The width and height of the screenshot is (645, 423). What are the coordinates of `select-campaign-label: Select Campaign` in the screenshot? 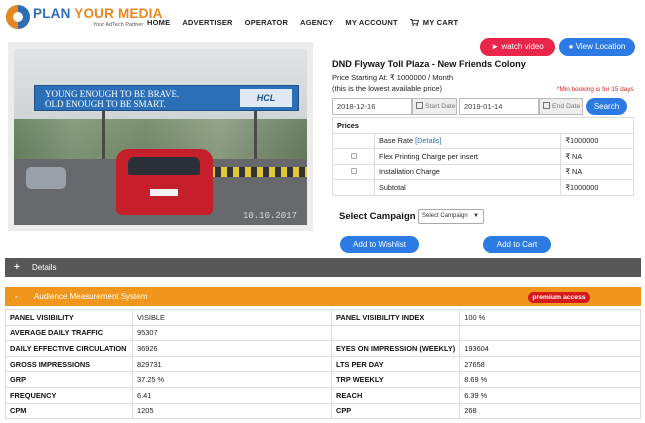 It's located at (377, 216).